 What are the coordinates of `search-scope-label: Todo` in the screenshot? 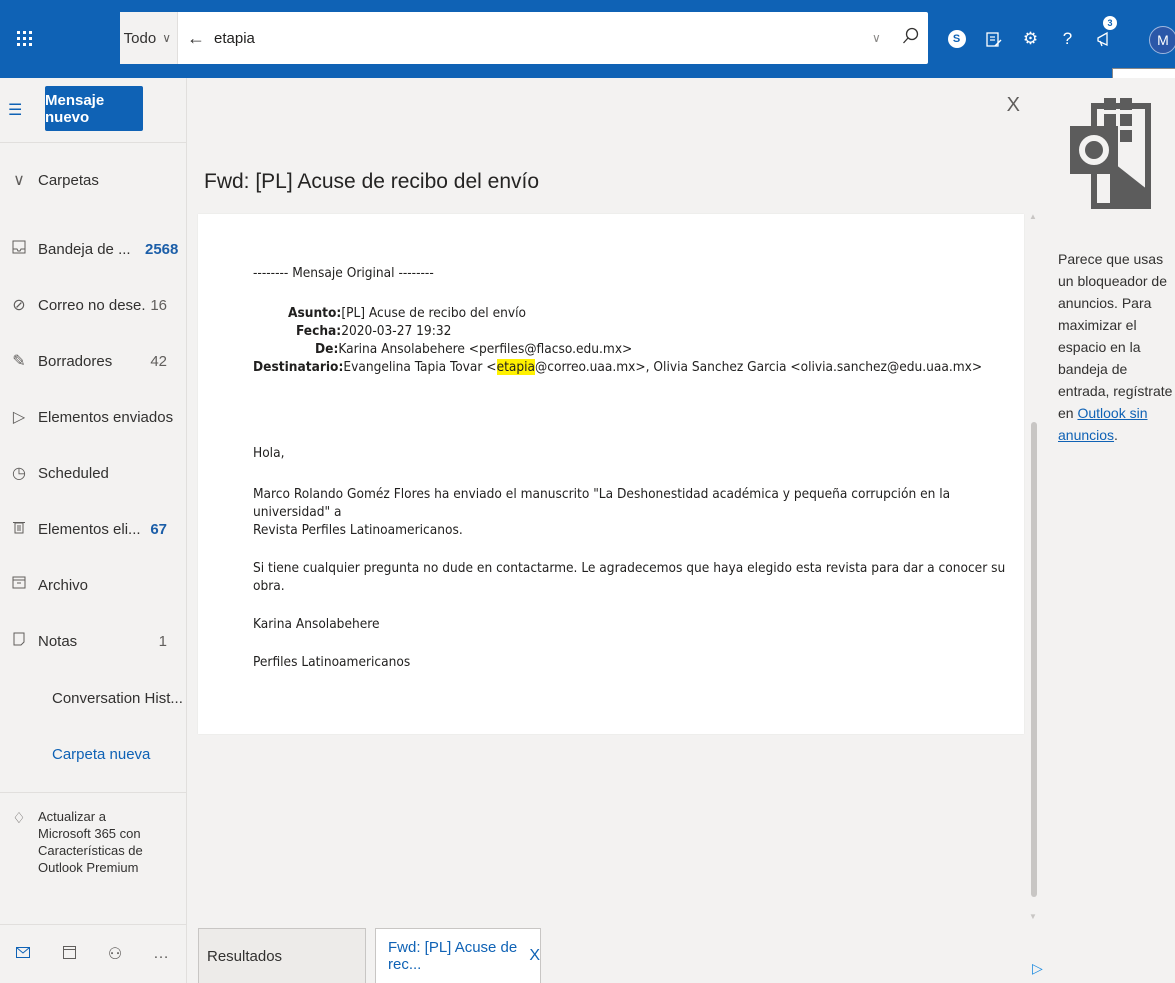 It's located at (140, 38).